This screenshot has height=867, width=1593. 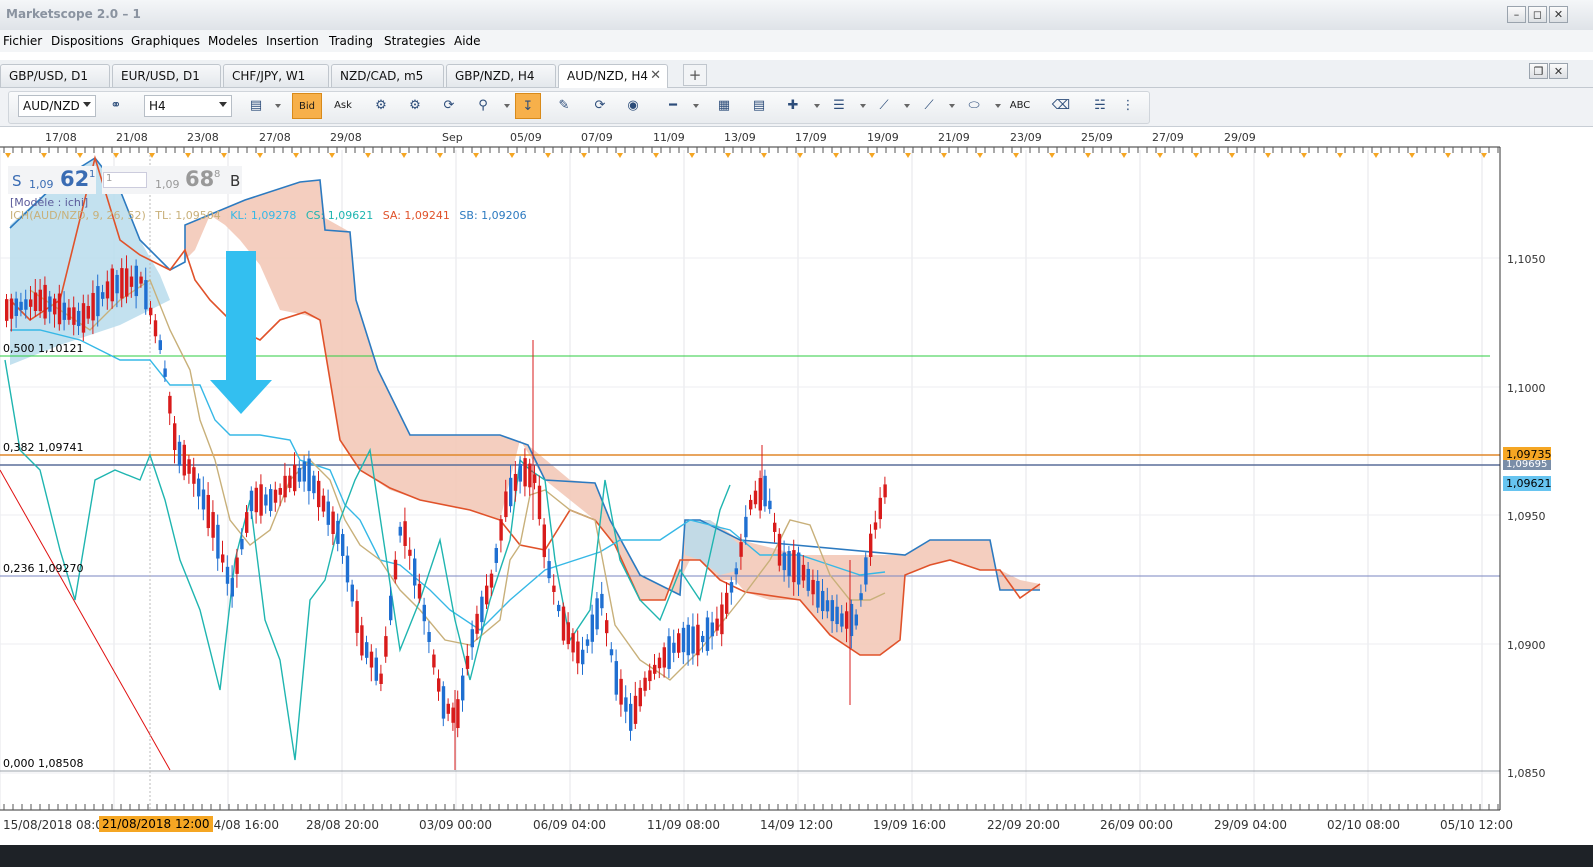 What do you see at coordinates (41, 184) in the screenshot?
I see `sell-prefix: 1,09` at bounding box center [41, 184].